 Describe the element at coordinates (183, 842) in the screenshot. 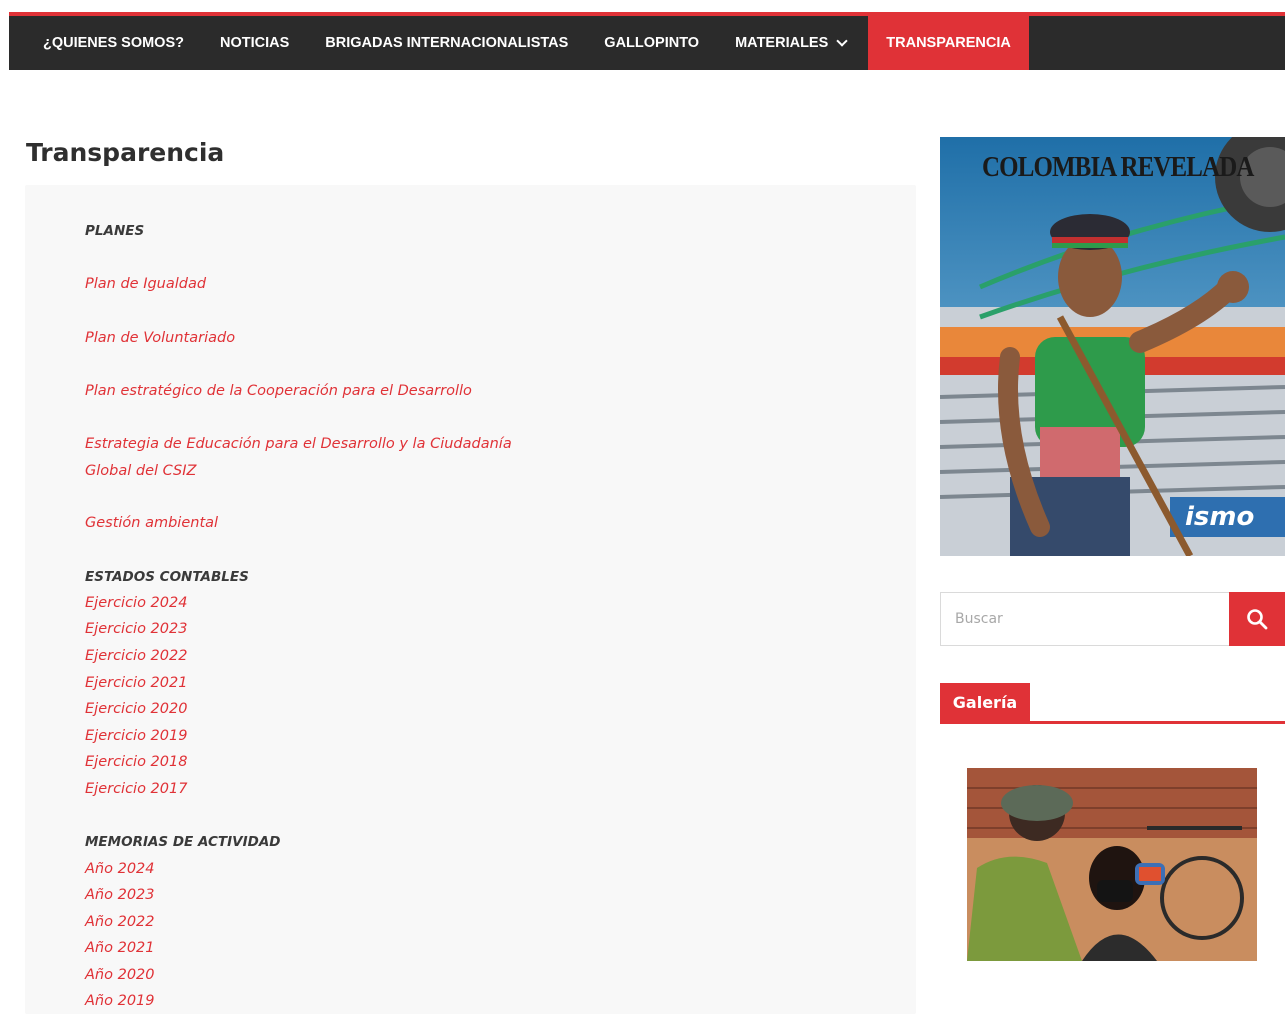

I see `section-heading-memorias: MEMORIAS DE ACTIVIDAD` at that location.